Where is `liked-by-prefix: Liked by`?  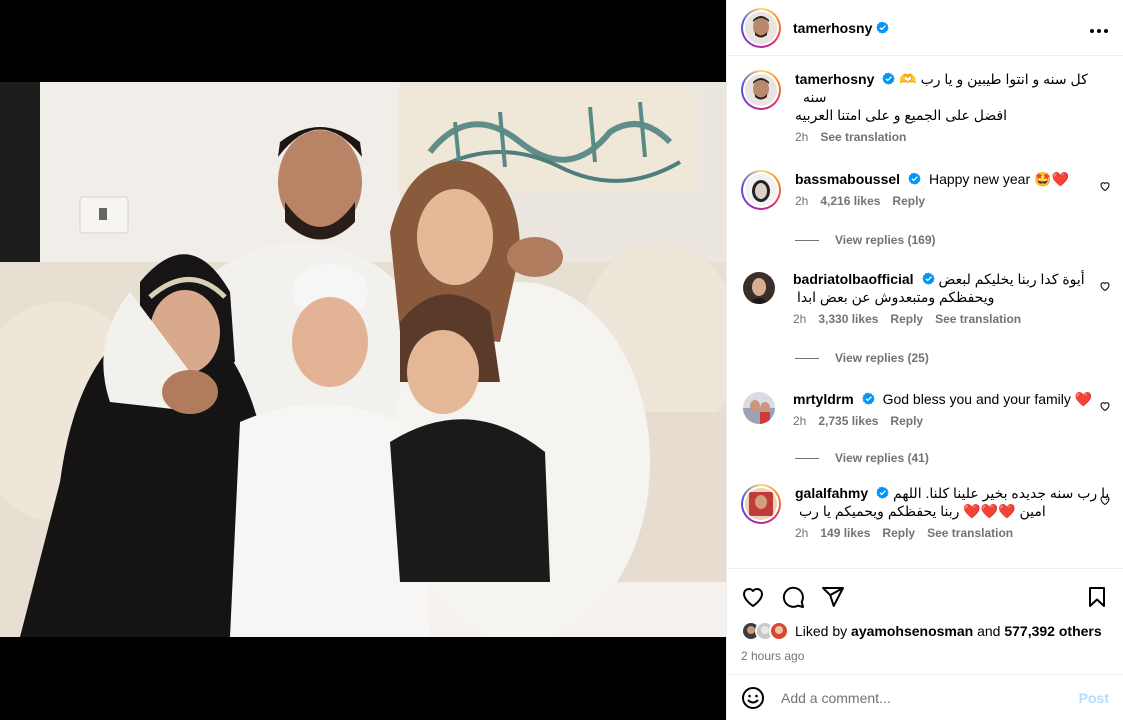
liked-by-prefix: Liked by is located at coordinates (821, 631).